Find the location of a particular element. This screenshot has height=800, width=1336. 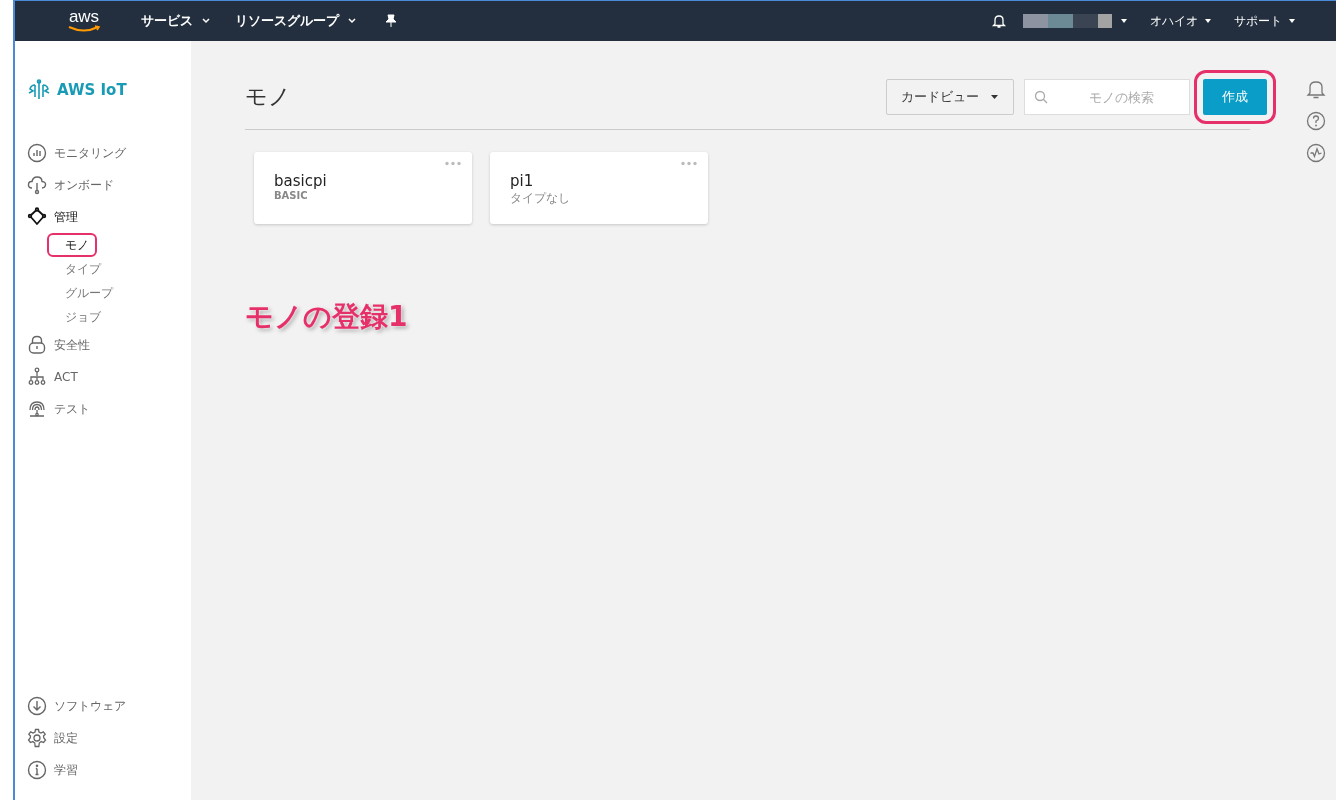

thing-name: pi1 is located at coordinates (522, 181).